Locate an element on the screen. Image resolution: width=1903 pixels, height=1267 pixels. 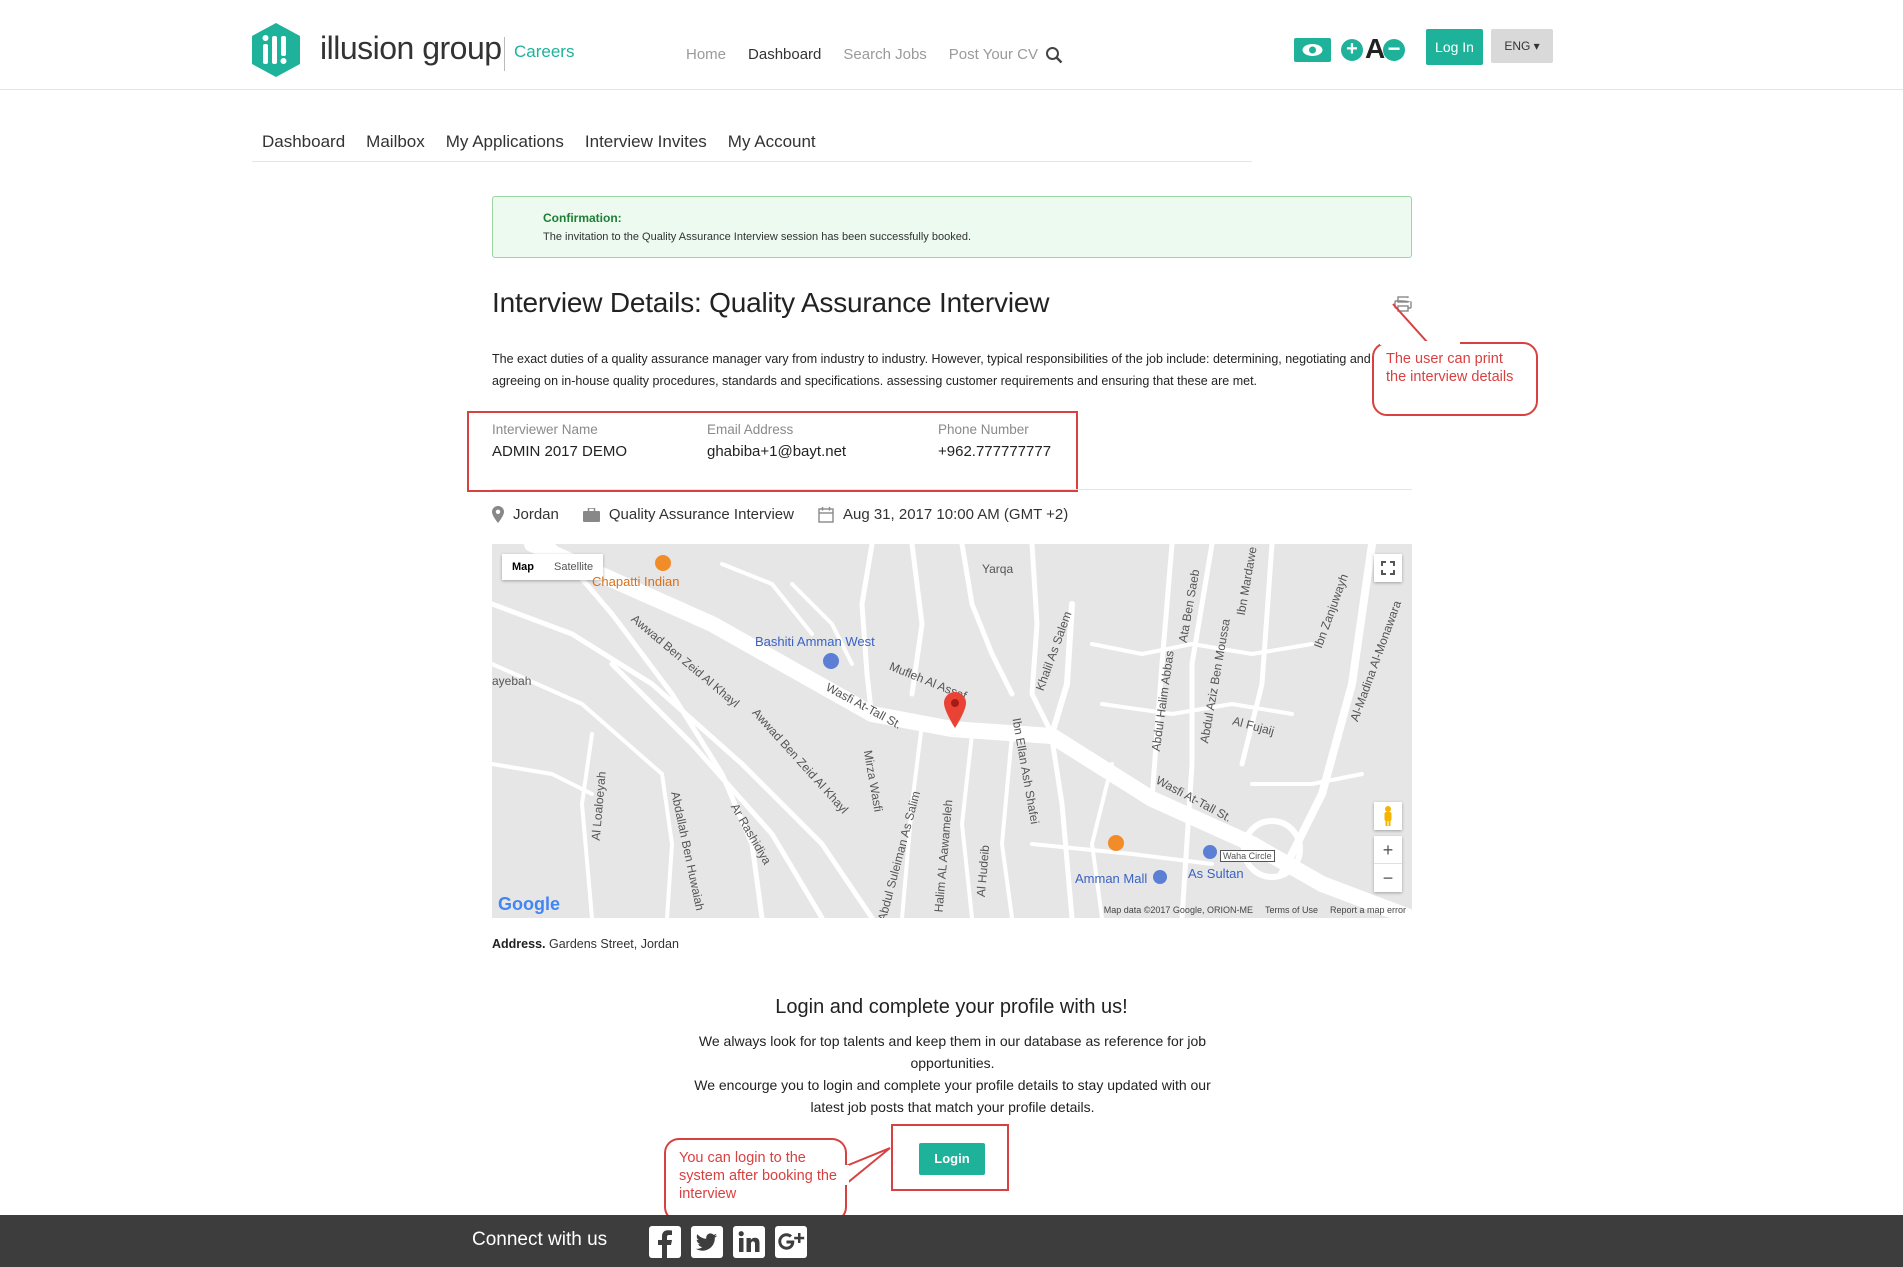
site-footer: Connect with us is located at coordinates (951, 1241).